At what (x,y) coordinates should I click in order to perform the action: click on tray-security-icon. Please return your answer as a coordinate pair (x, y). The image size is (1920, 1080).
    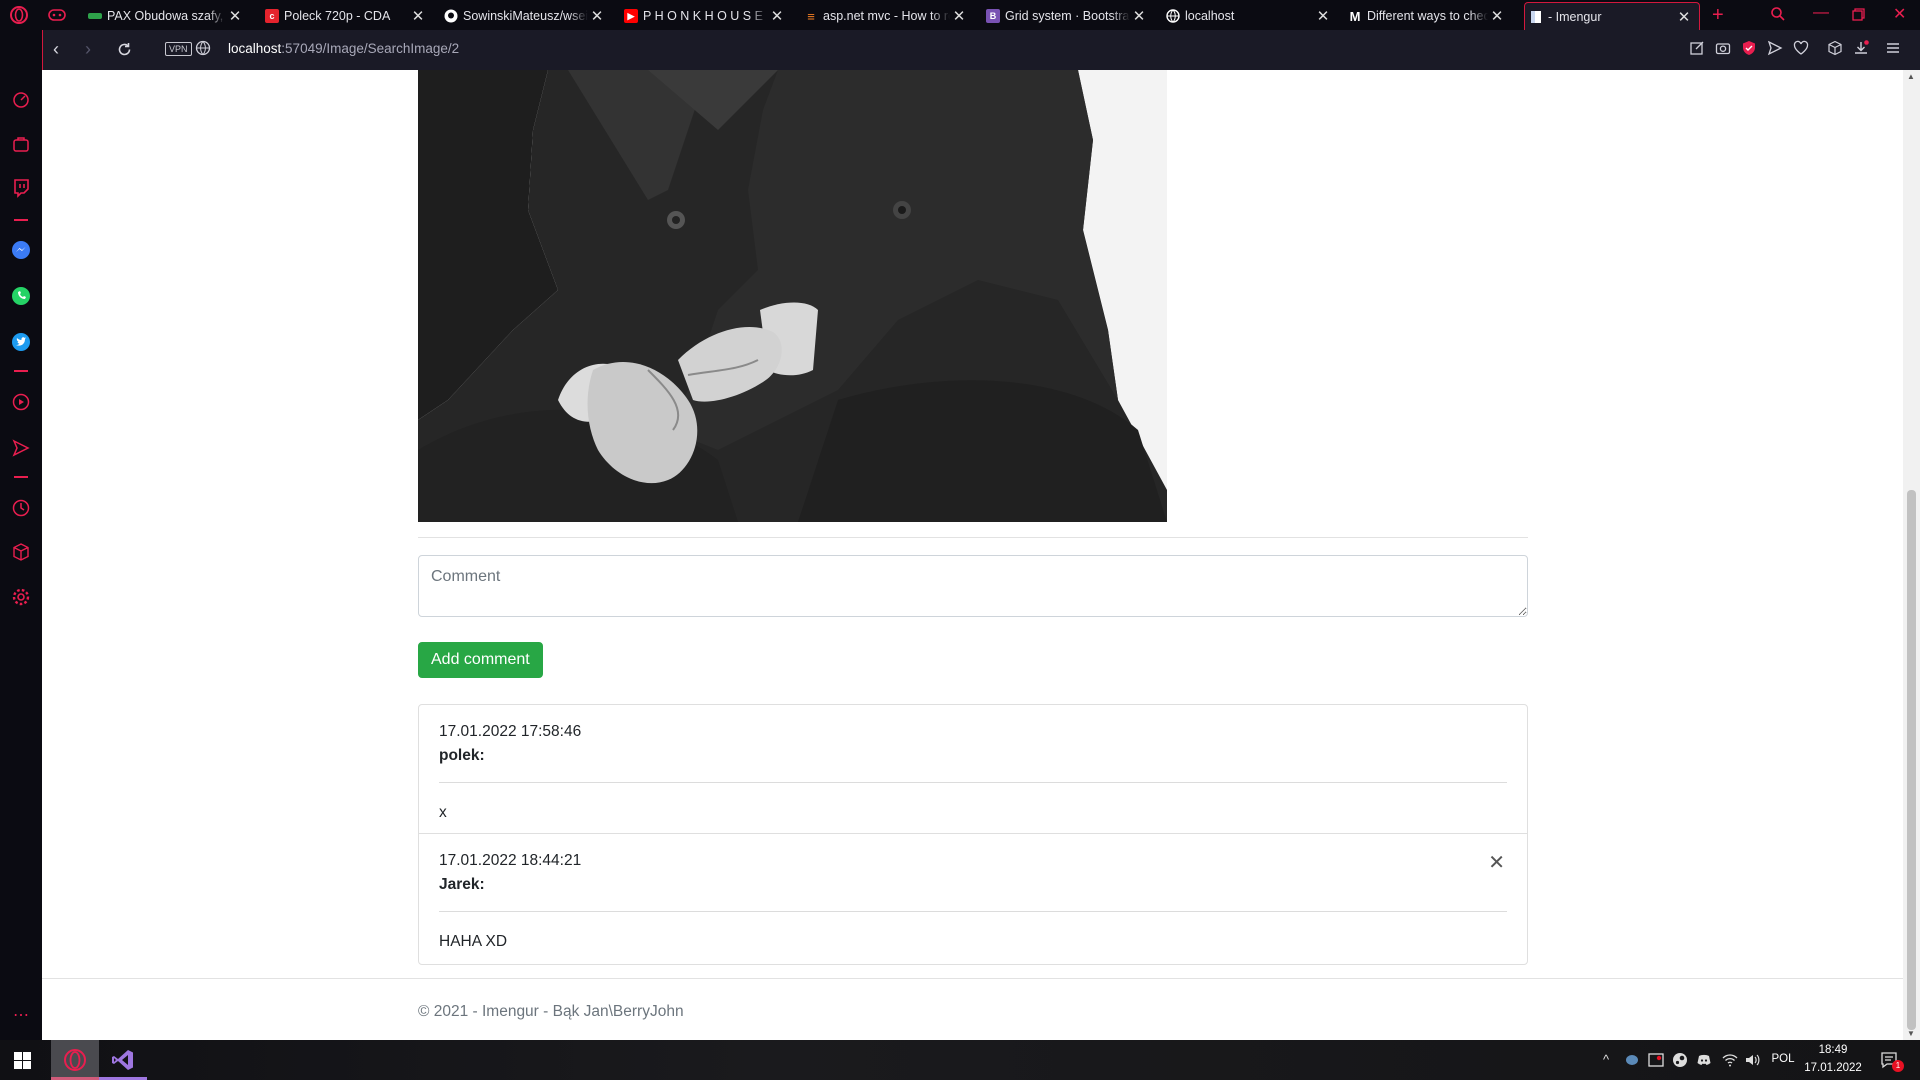
    Looking at the image, I should click on (1656, 1060).